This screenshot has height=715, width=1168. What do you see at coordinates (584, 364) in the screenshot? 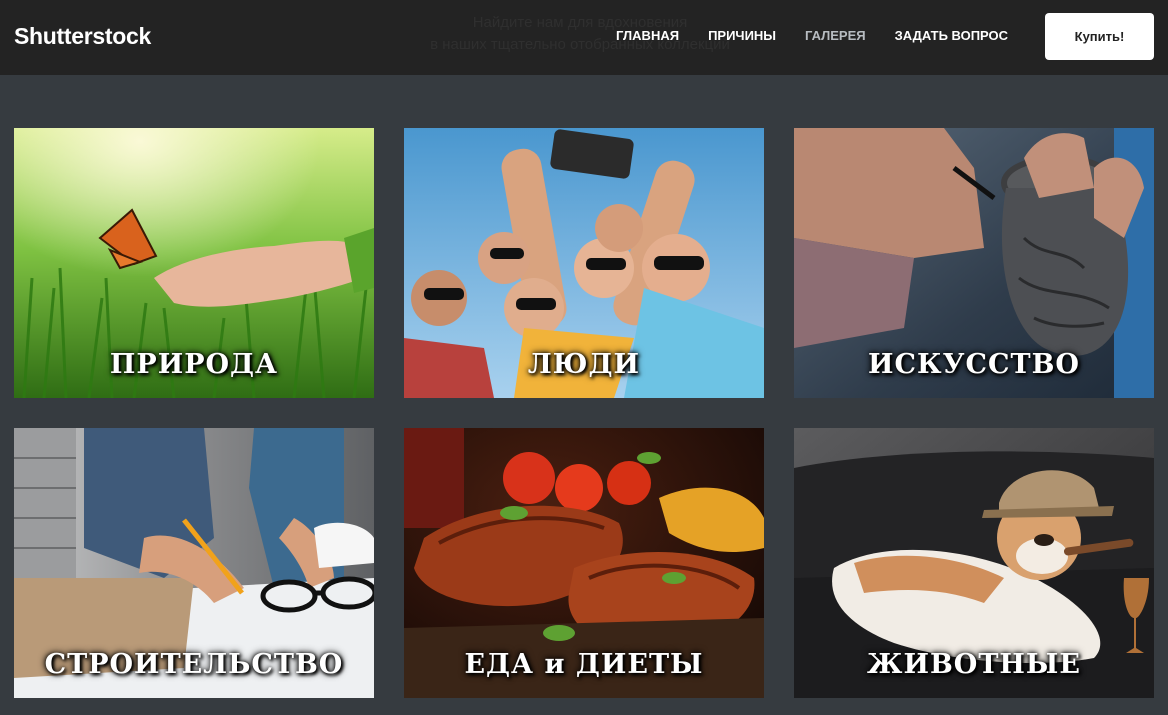
I see `tile-caption-people: ЛЮДИ` at bounding box center [584, 364].